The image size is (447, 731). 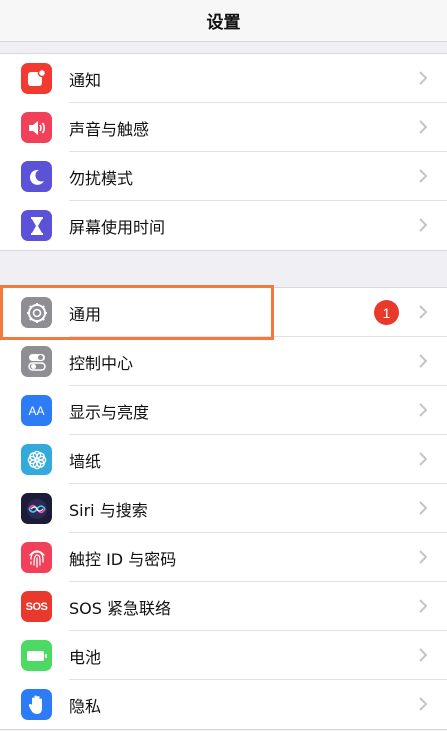 I want to click on settings-item-siri-search: Siri 与搜索, so click(x=223, y=508).